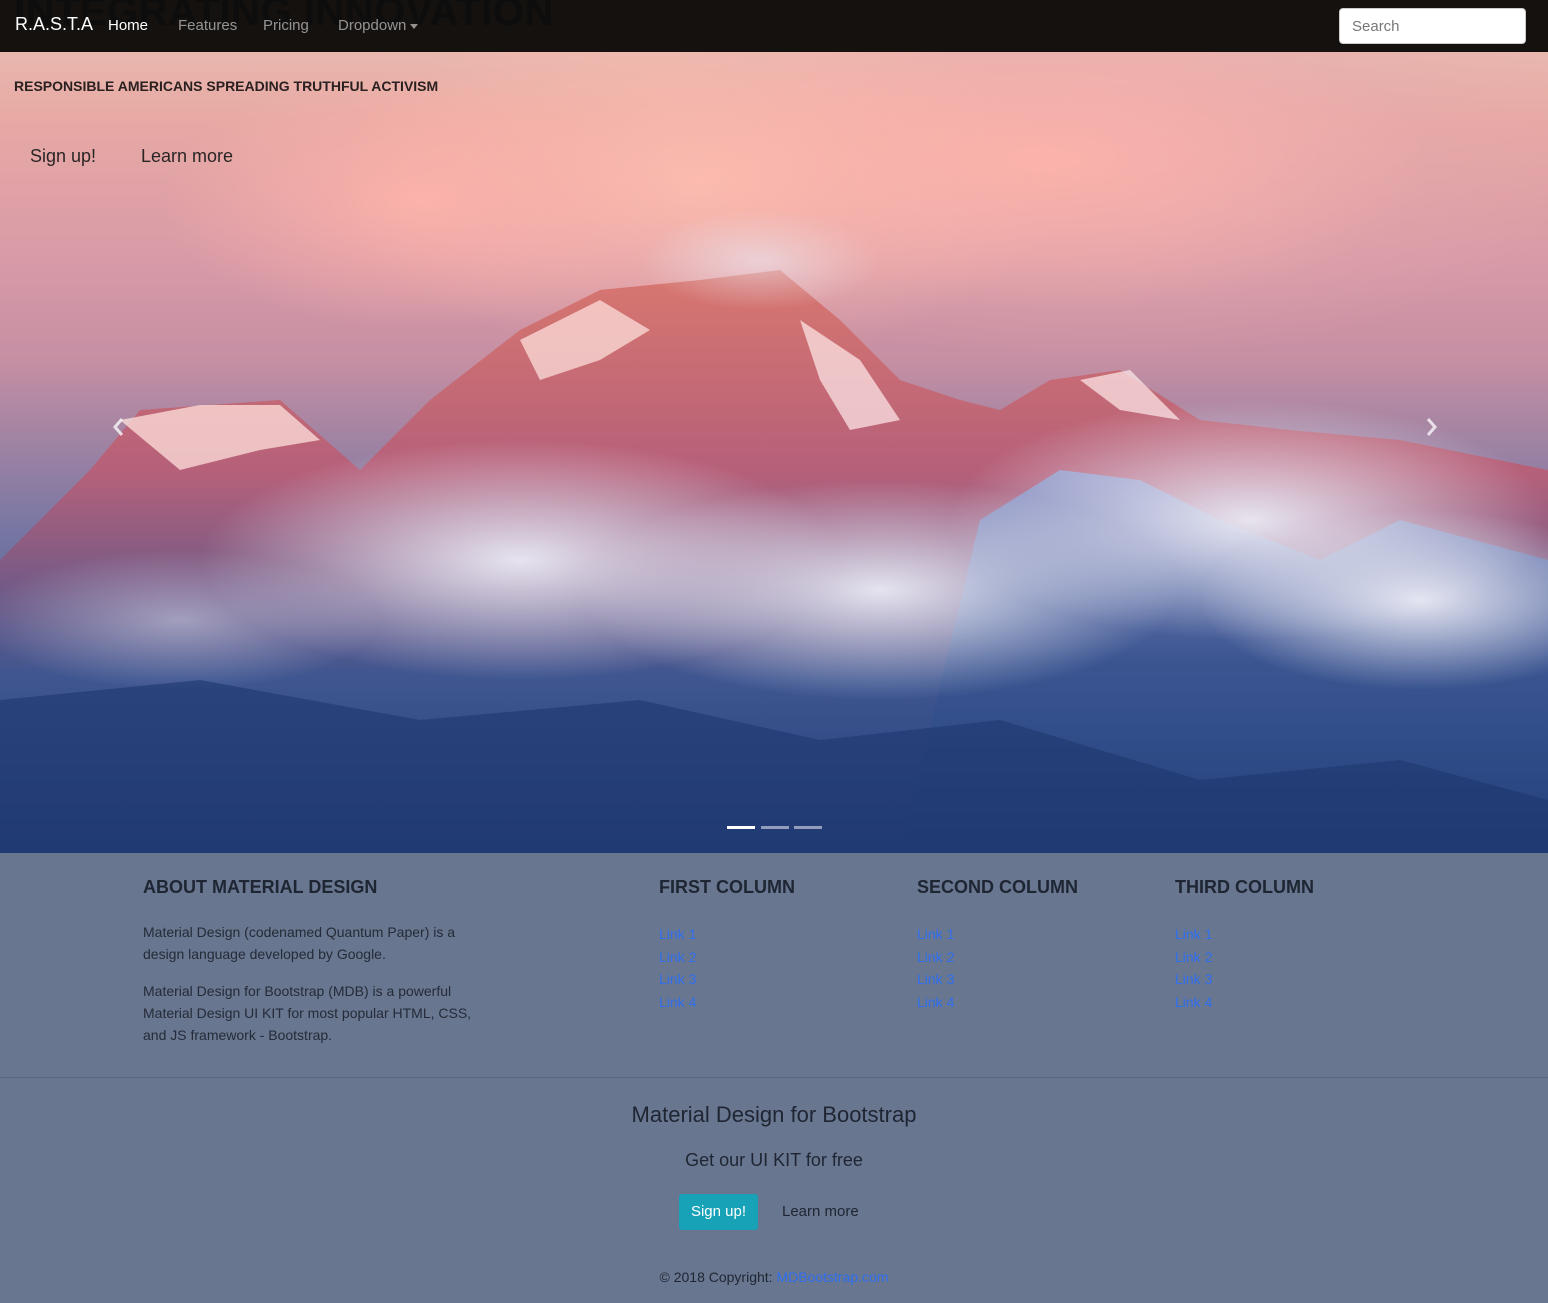  What do you see at coordinates (718, 1212) in the screenshot?
I see `cta-signup-button: Sign up!` at bounding box center [718, 1212].